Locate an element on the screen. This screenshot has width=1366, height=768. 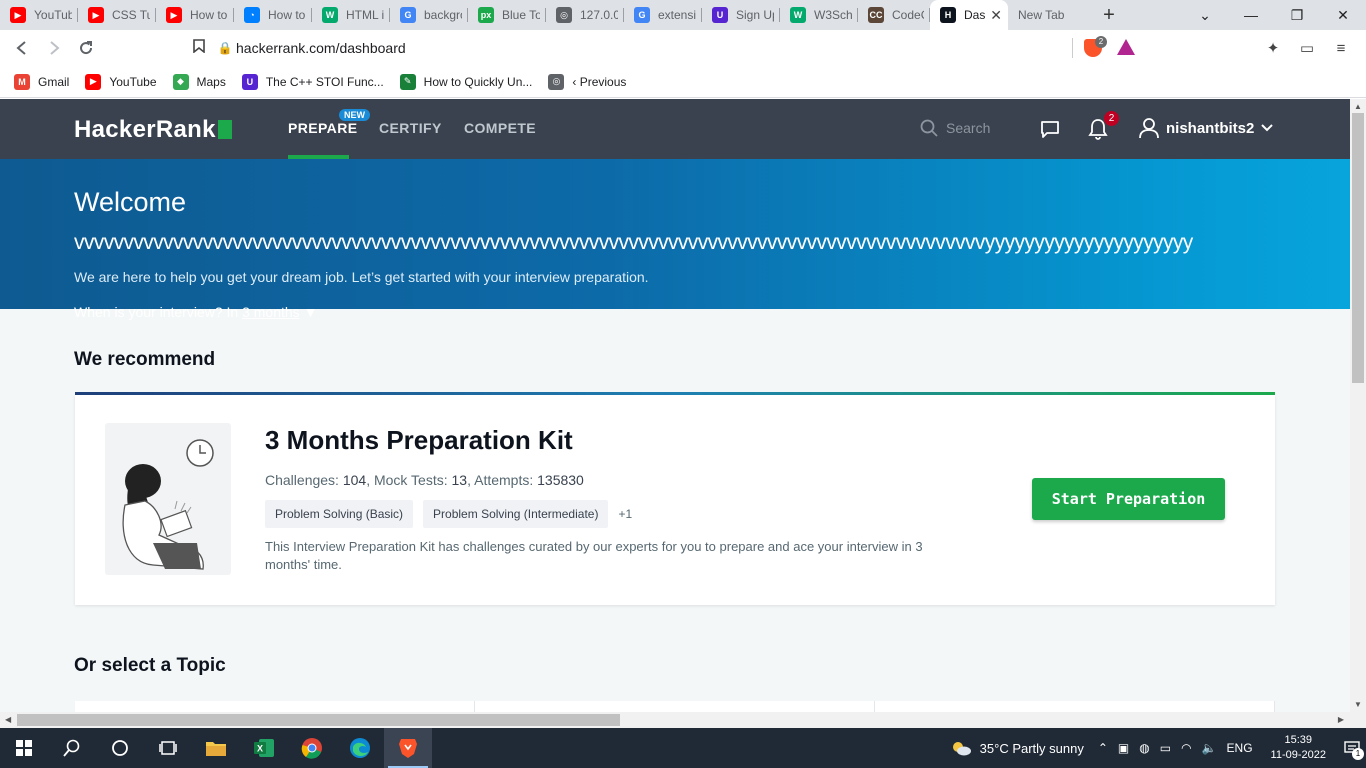
bookmark-icon is located at coordinates (199, 48).